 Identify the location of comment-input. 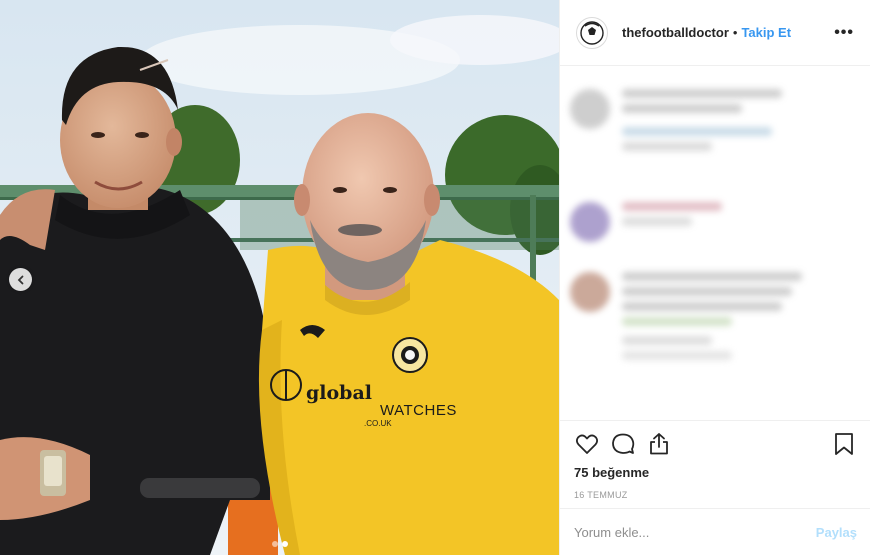
(695, 532).